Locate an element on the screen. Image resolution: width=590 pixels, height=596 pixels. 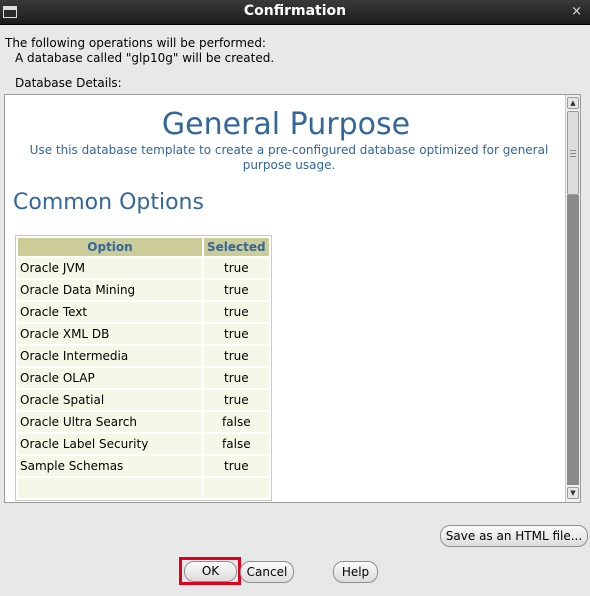
close-icon: × is located at coordinates (576, 11).